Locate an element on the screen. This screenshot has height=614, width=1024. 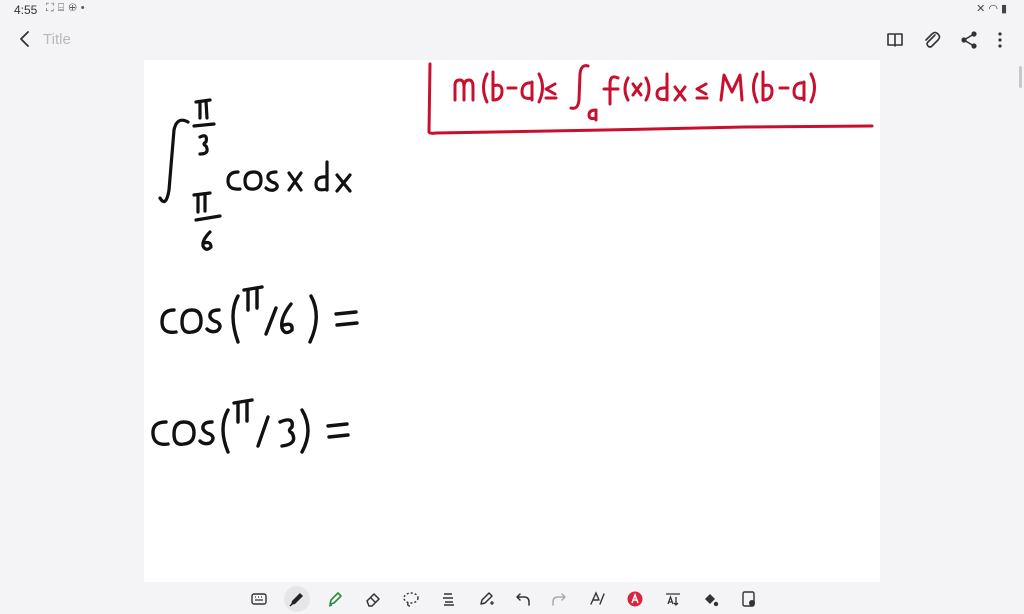
image-icon is located at coordinates (749, 599).